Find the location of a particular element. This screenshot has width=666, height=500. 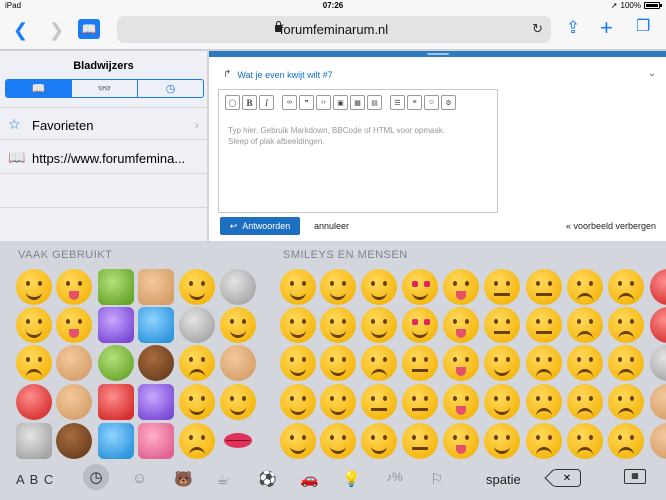

smiley-icon: ☺ is located at coordinates (139, 478).